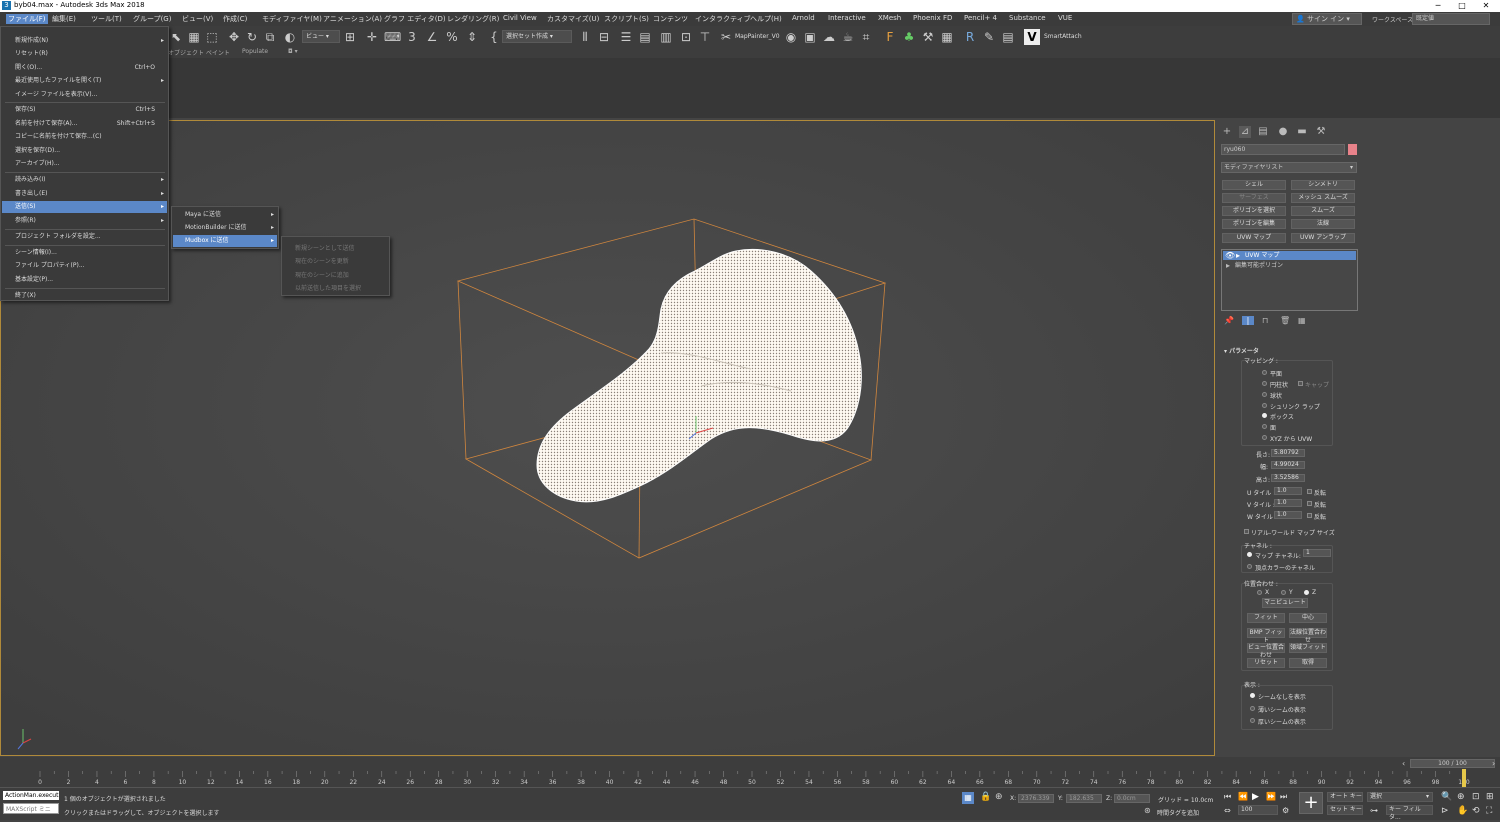  What do you see at coordinates (1283, 797) in the screenshot?
I see `goto-end-icon: ⏭` at bounding box center [1283, 797].